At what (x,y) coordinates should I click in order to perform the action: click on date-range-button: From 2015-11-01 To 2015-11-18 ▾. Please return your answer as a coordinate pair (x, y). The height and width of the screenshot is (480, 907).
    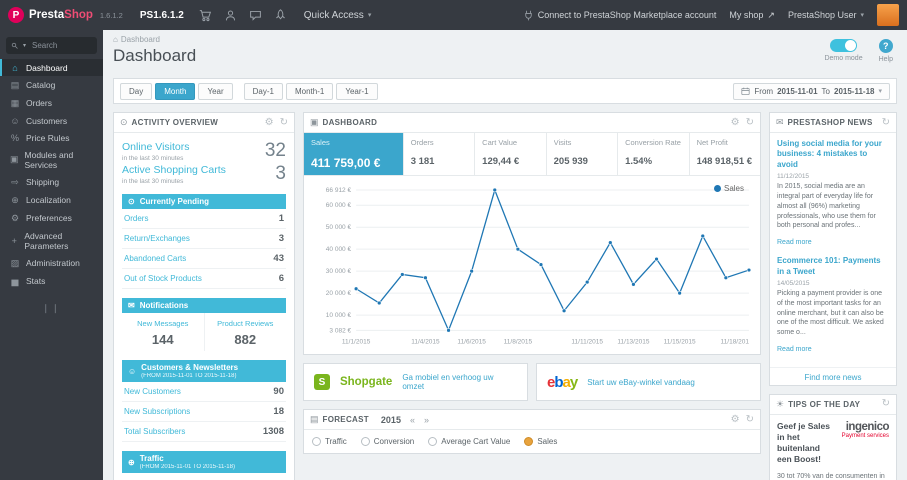
    Looking at the image, I should click on (811, 91).